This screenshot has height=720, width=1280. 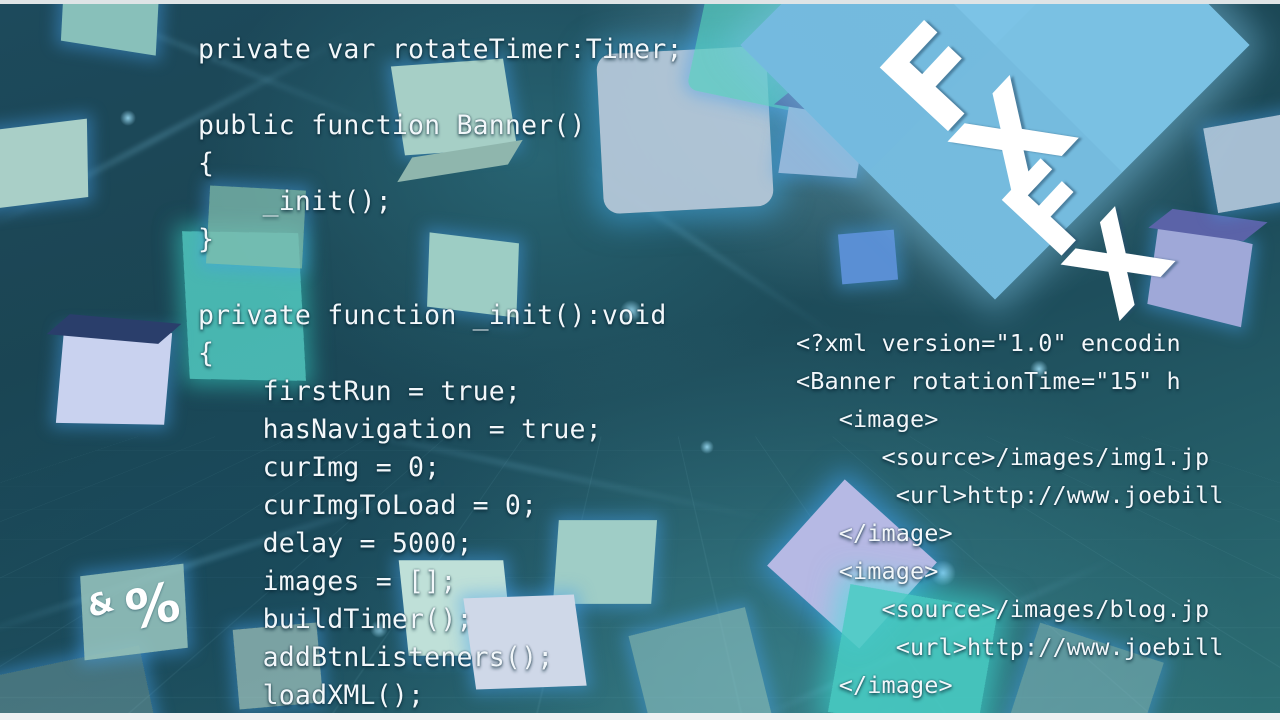 I want to click on actionscript-line: public function Banner(), so click(x=392, y=125).